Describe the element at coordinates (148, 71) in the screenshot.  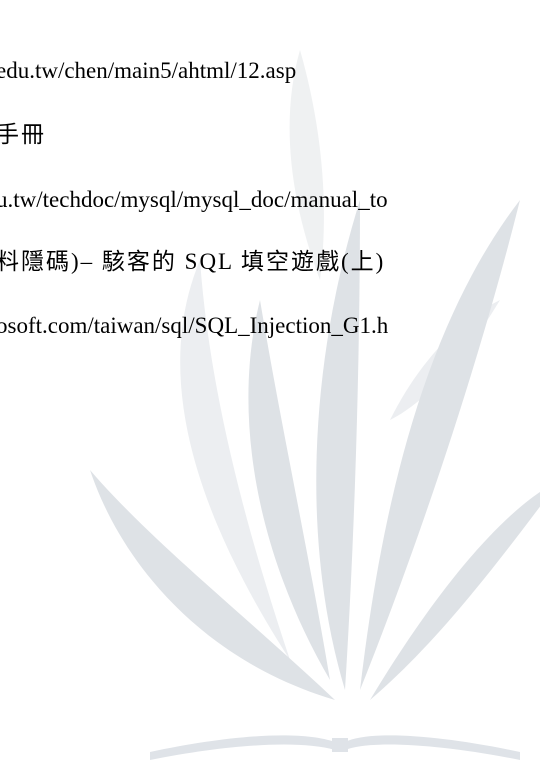
I see `reference-url-1: edu.tw/chen/main5/ahtml/12.asp` at that location.